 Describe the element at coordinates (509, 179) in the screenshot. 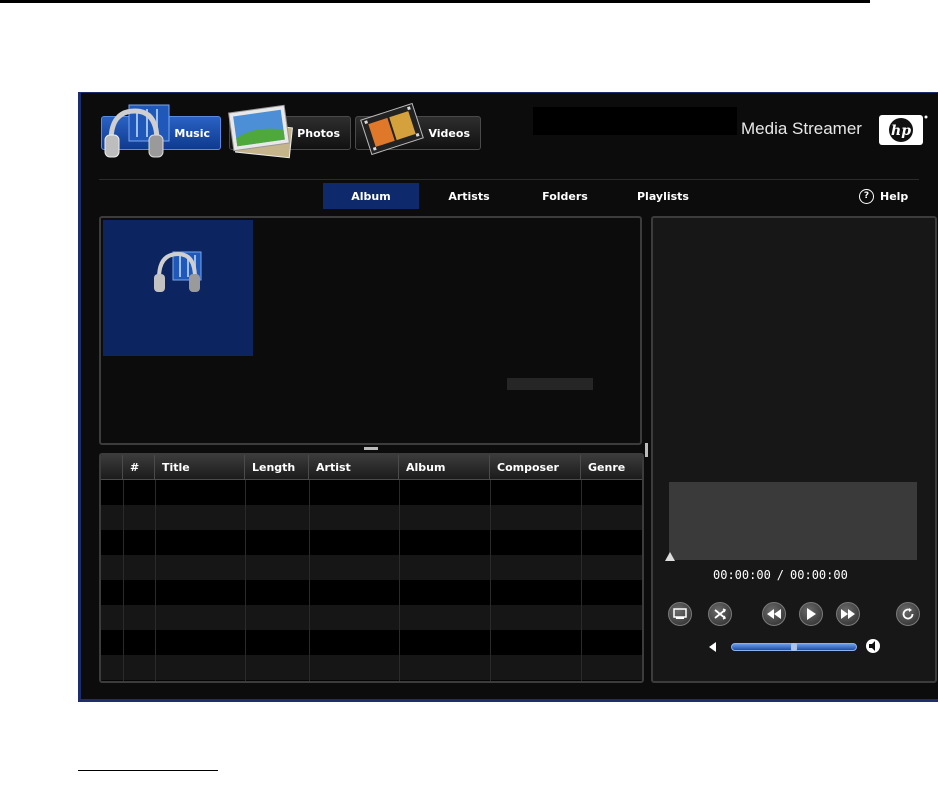

I see `nav-divider` at that location.